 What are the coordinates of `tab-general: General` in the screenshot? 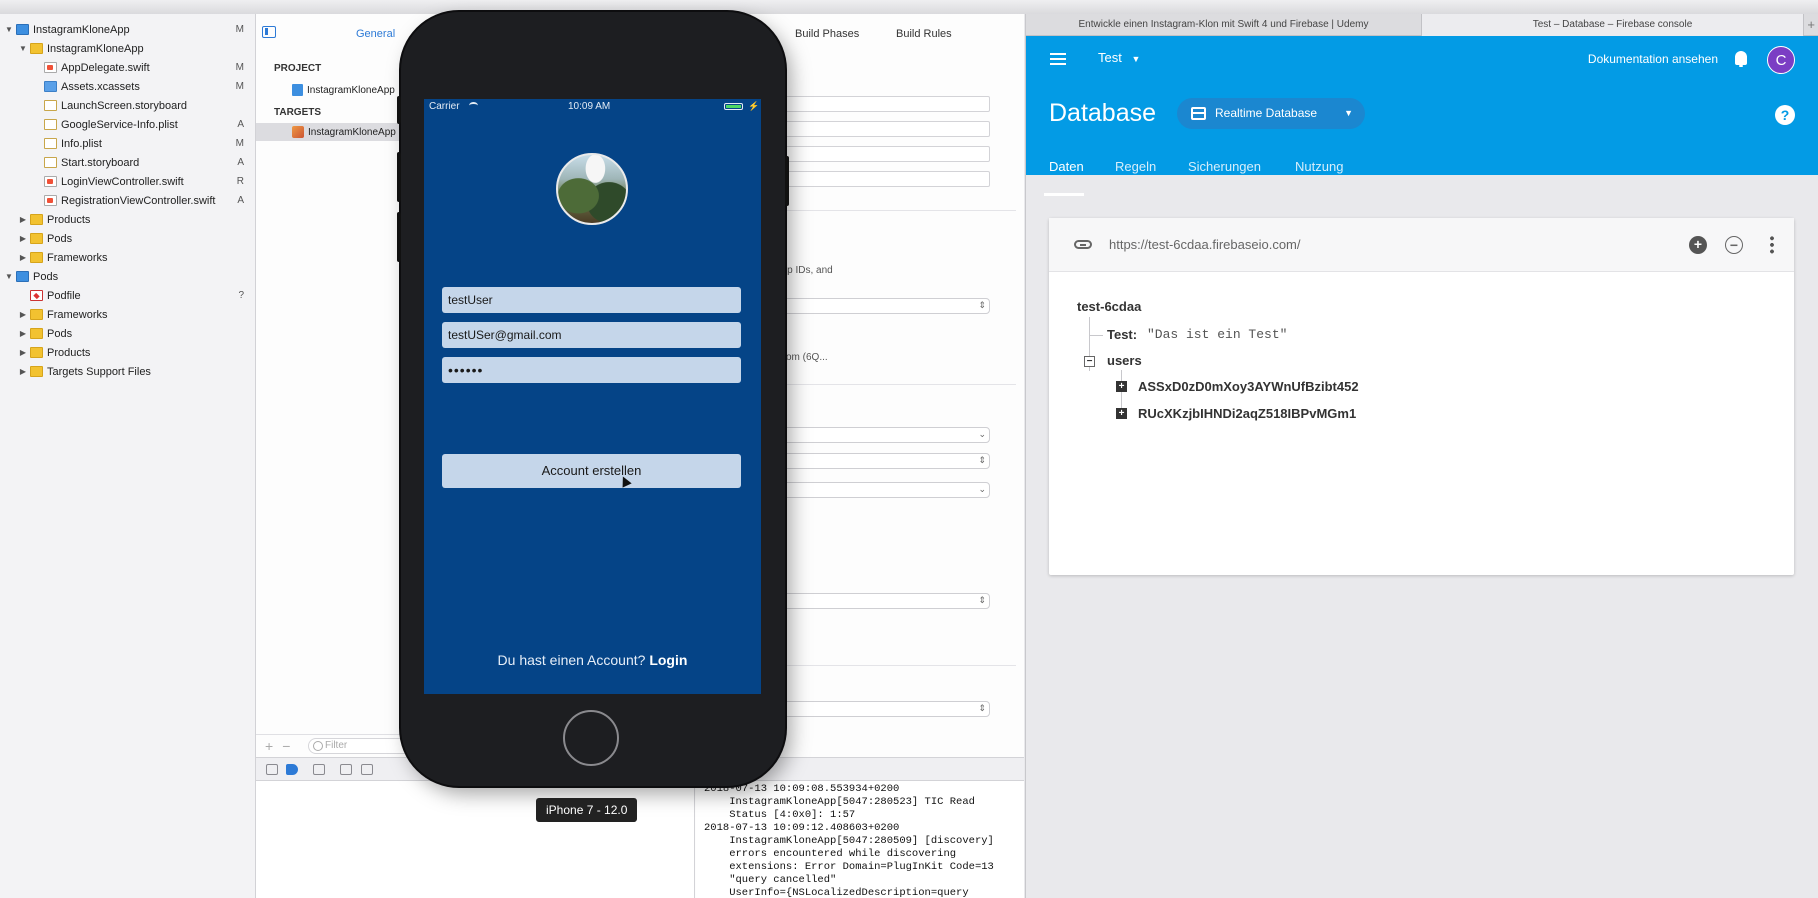 It's located at (375, 34).